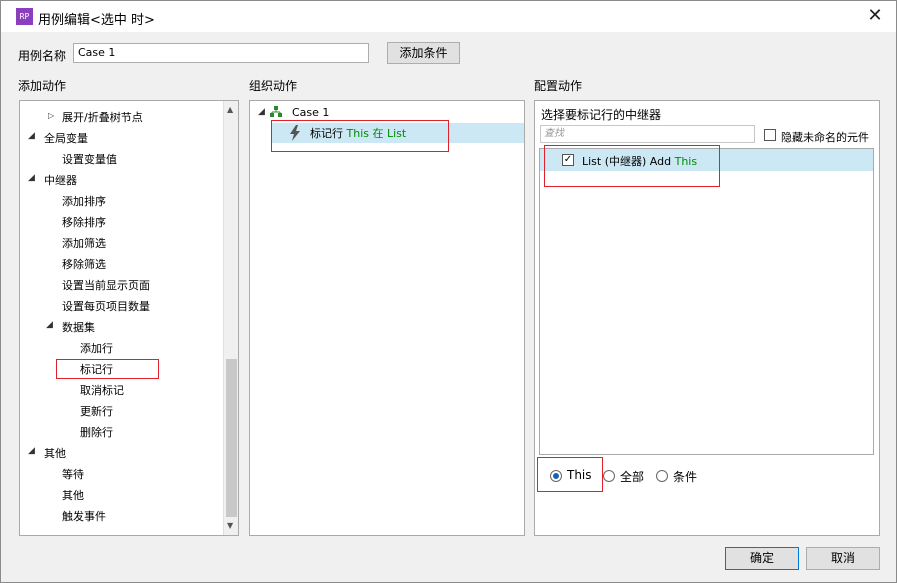 Image resolution: width=897 pixels, height=583 pixels. What do you see at coordinates (231, 438) in the screenshot?
I see `scrollbar-thumb` at bounding box center [231, 438].